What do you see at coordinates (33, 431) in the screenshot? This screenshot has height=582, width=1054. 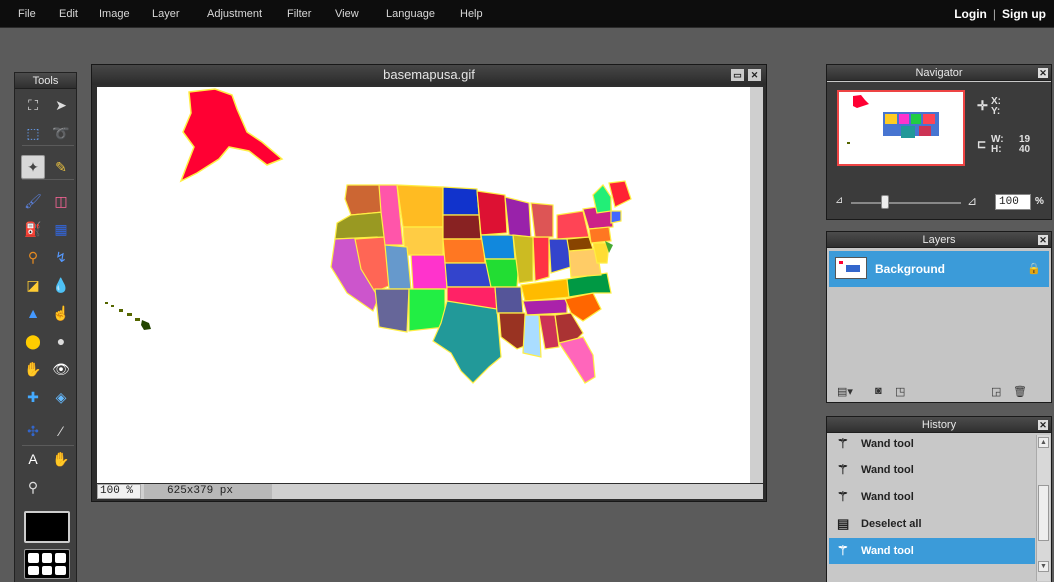 I see `pinch-icon: ✣` at bounding box center [33, 431].